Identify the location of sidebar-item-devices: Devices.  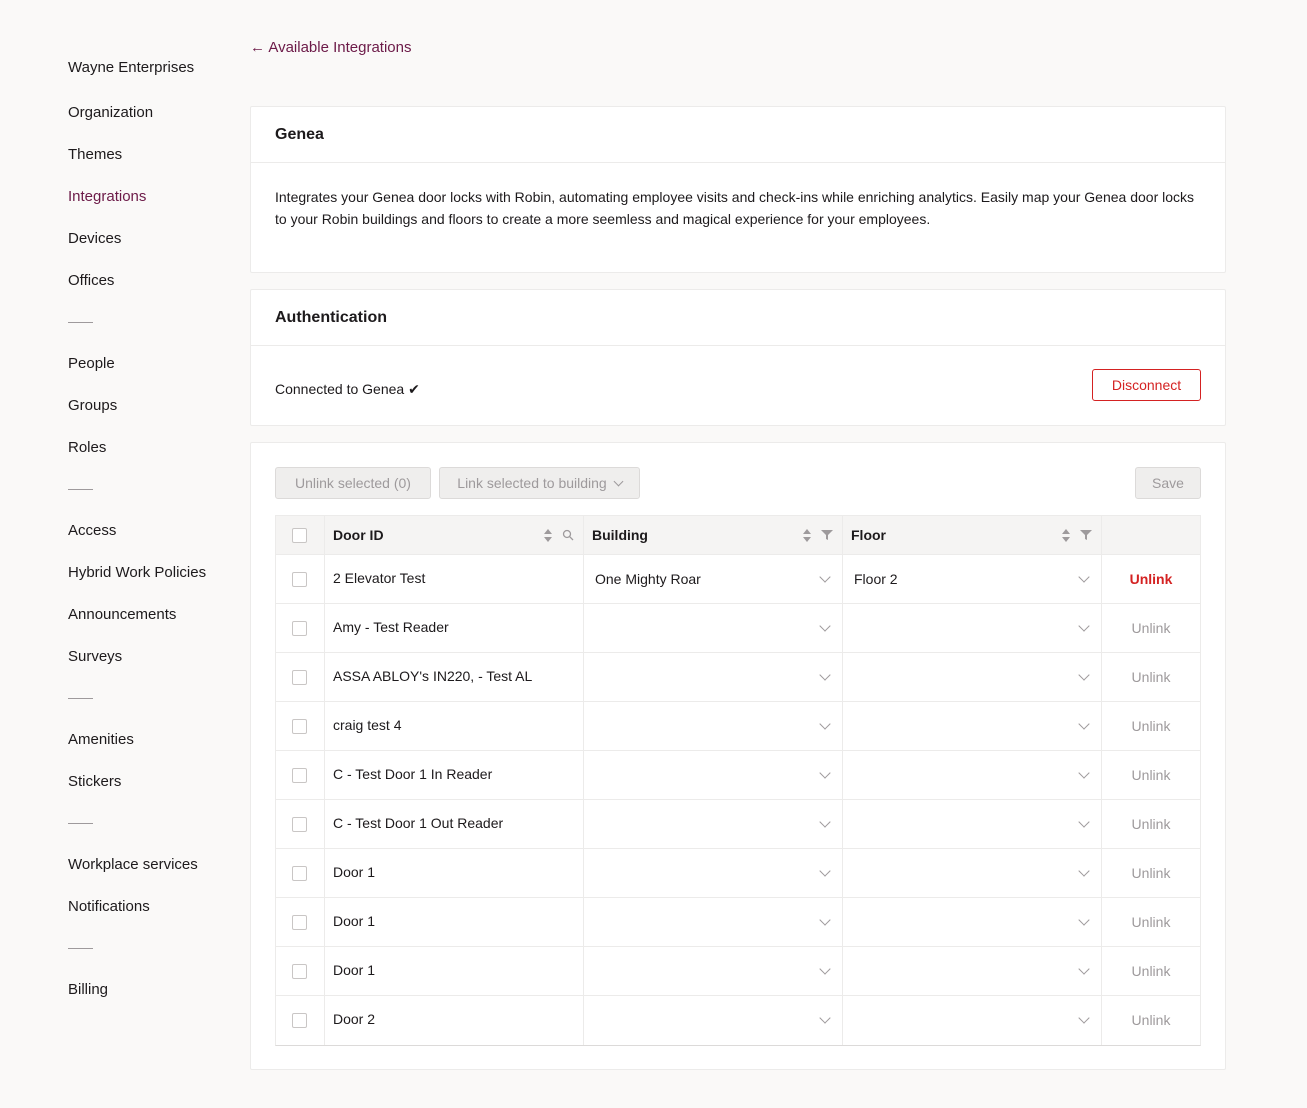
(94, 239).